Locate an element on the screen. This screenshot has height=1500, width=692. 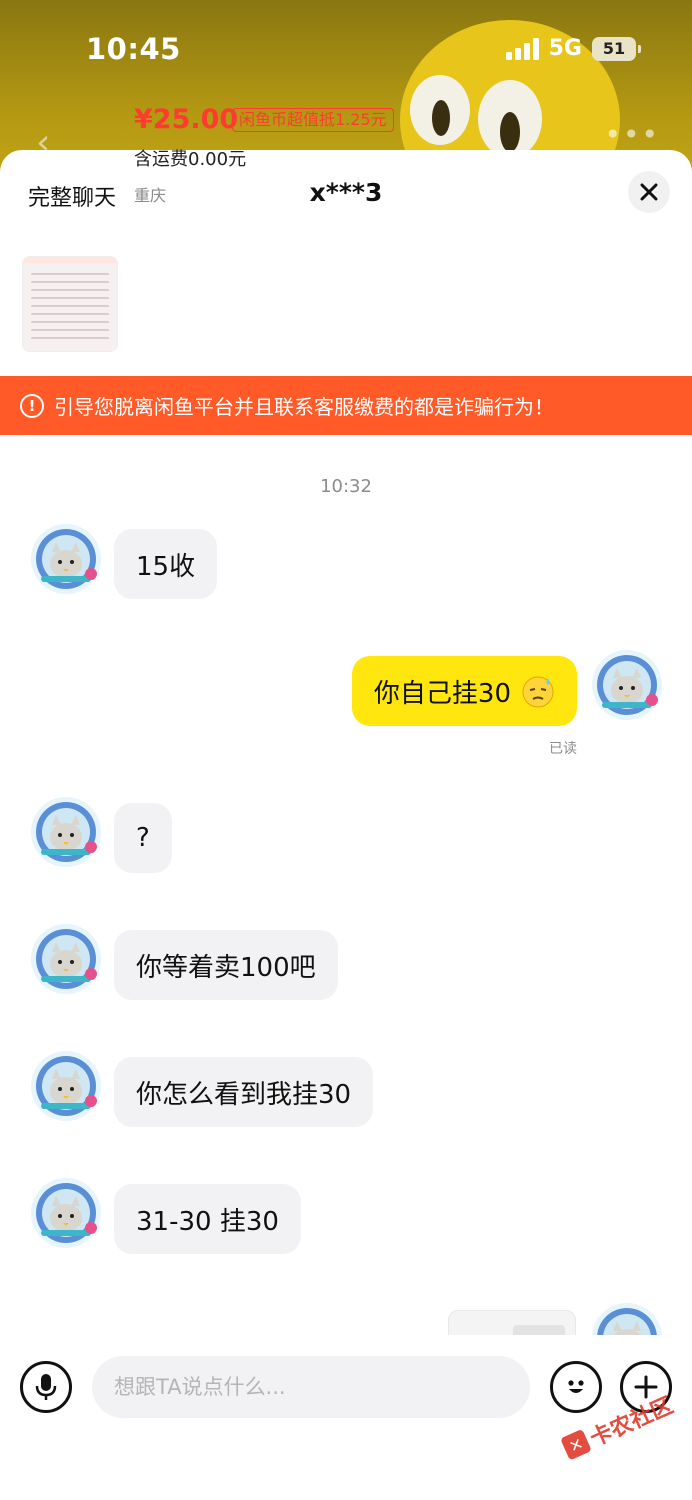
shipping-fee: 含运费0.00元 is located at coordinates (190, 159).